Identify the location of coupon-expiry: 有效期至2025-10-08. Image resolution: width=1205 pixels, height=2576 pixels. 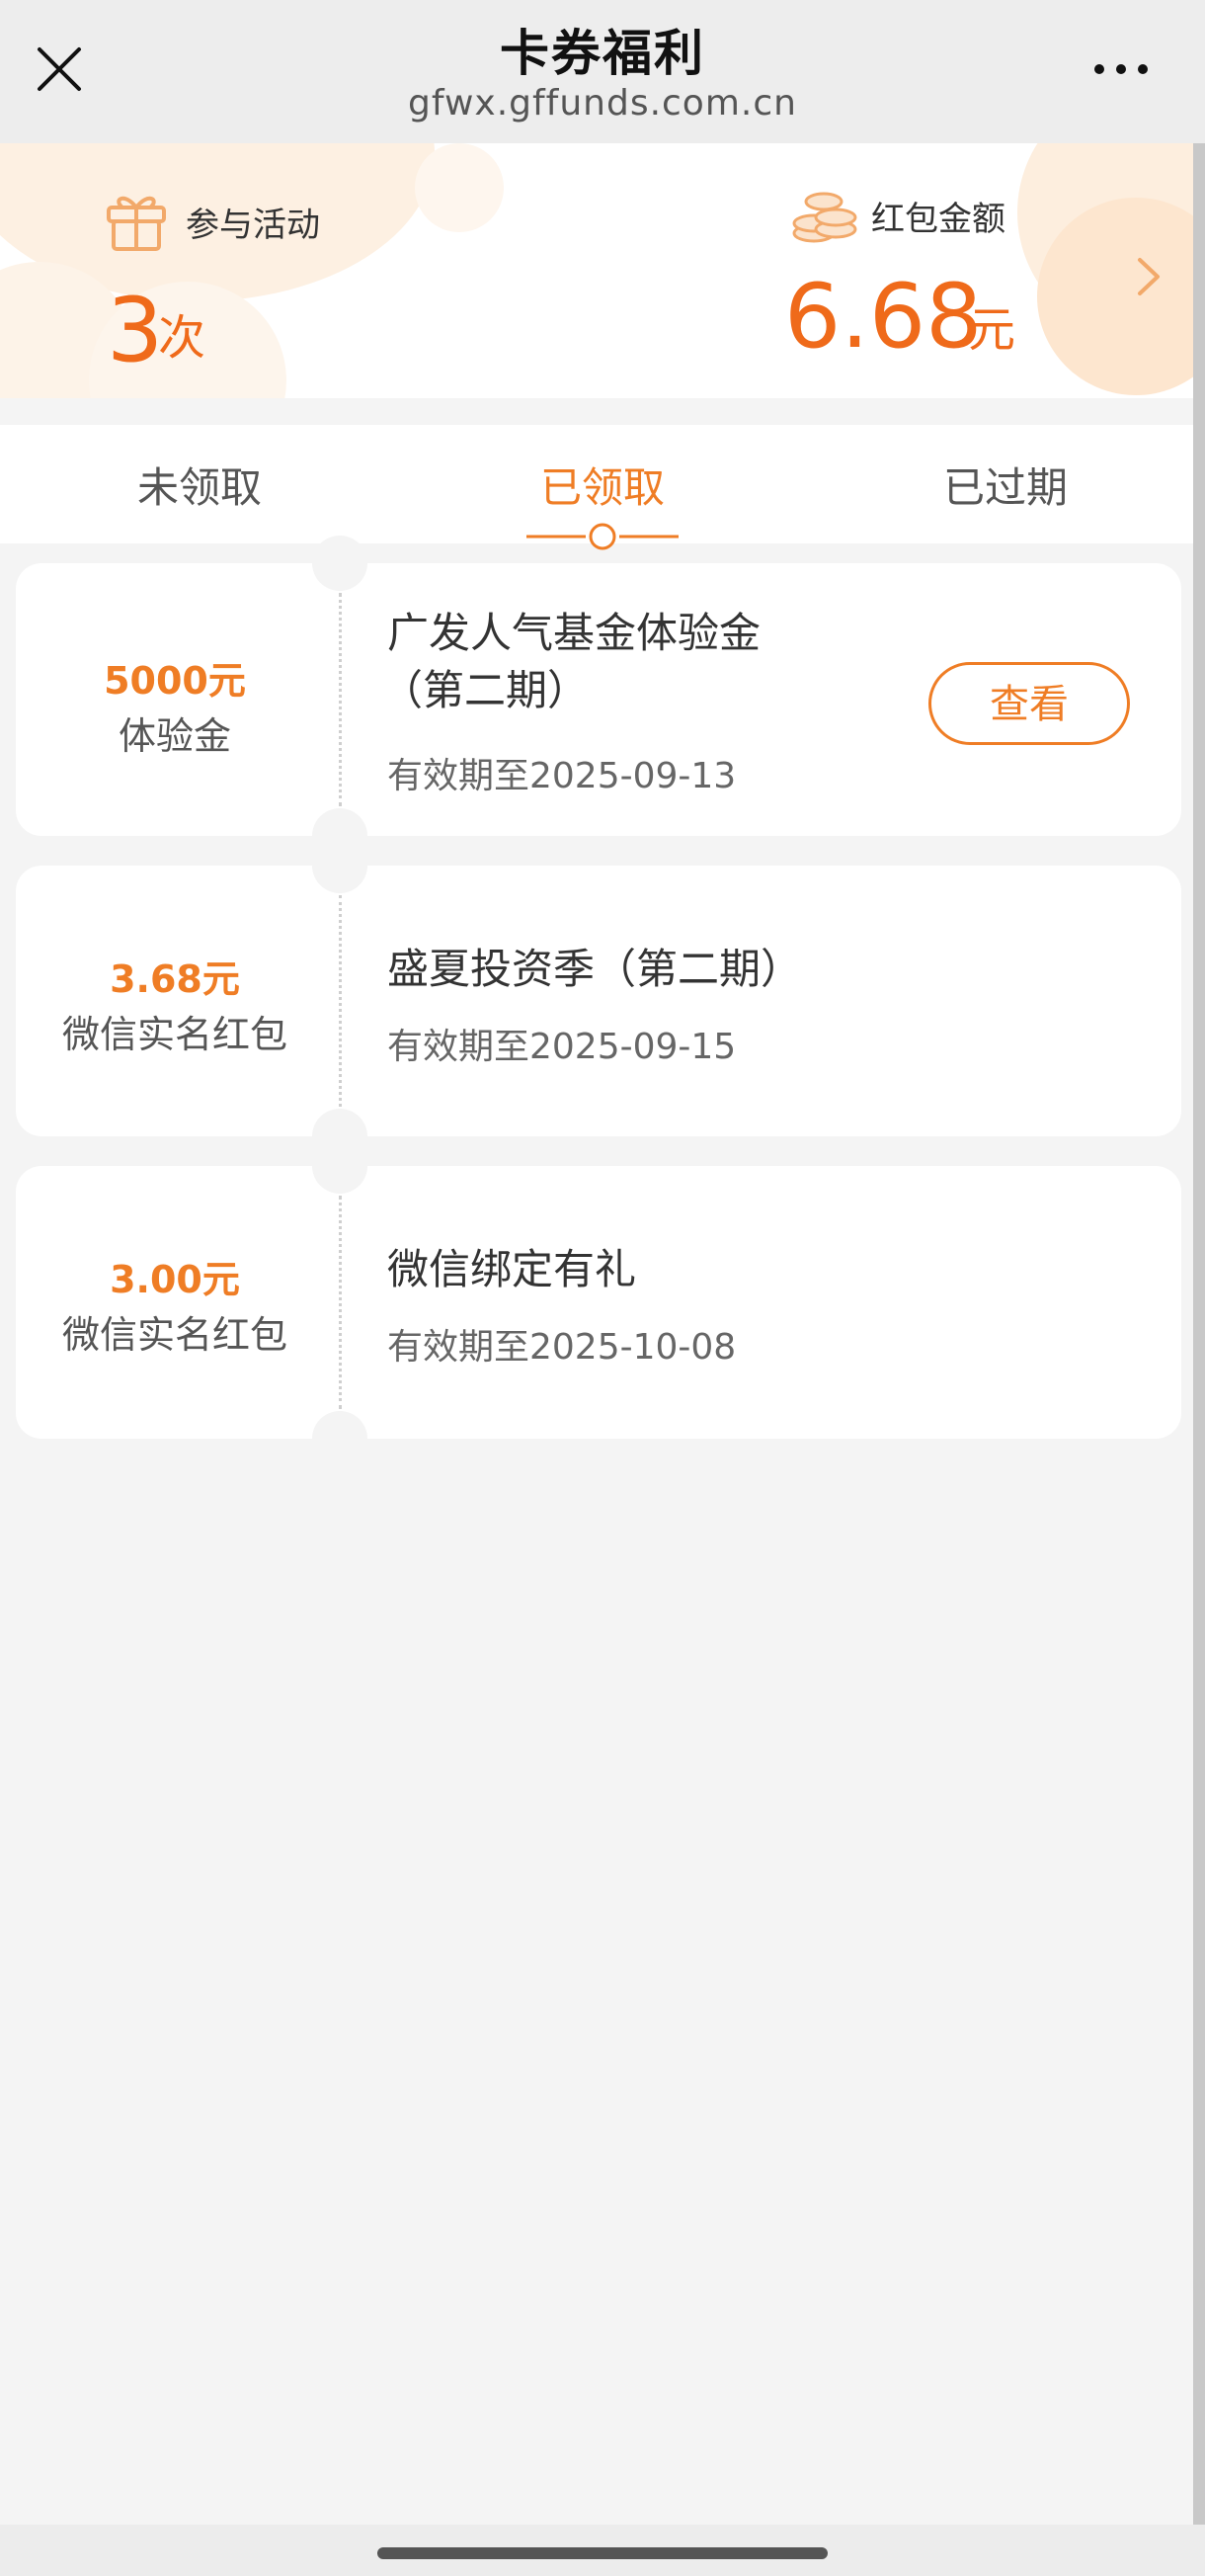
(562, 1347).